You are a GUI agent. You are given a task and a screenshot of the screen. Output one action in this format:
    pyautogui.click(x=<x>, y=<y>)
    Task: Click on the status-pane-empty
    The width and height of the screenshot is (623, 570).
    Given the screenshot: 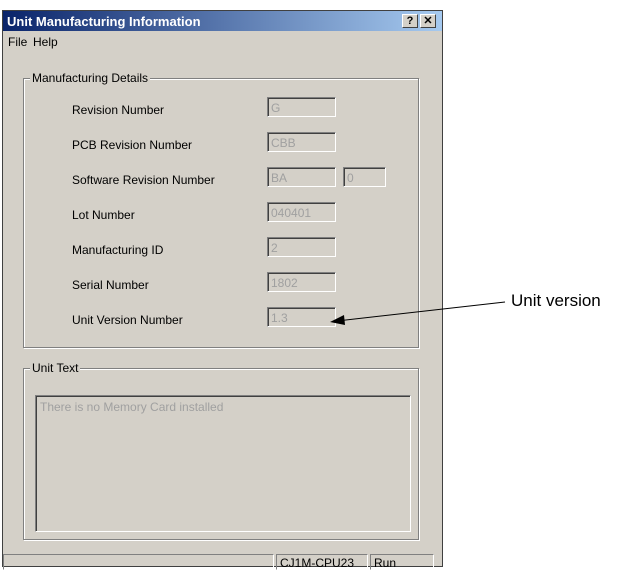 What is the action you would take?
    pyautogui.click(x=138, y=562)
    